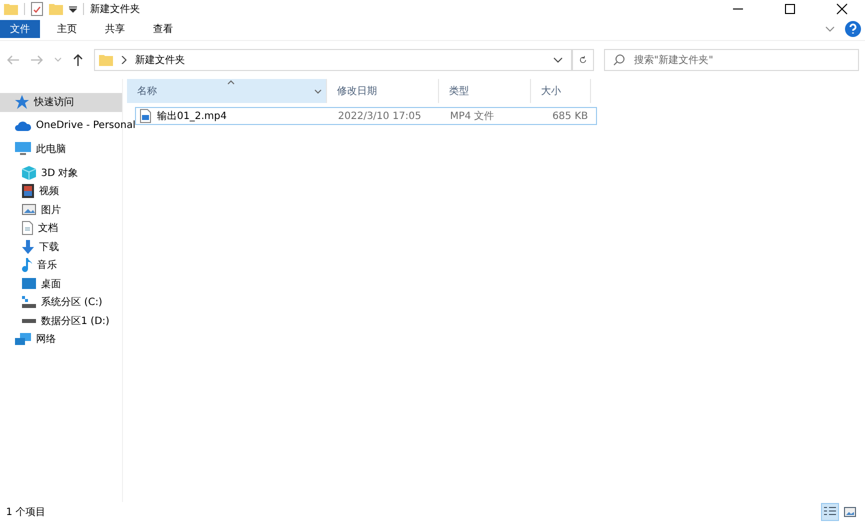 The width and height of the screenshot is (865, 522). What do you see at coordinates (29, 173) in the screenshot?
I see `cube-icon` at bounding box center [29, 173].